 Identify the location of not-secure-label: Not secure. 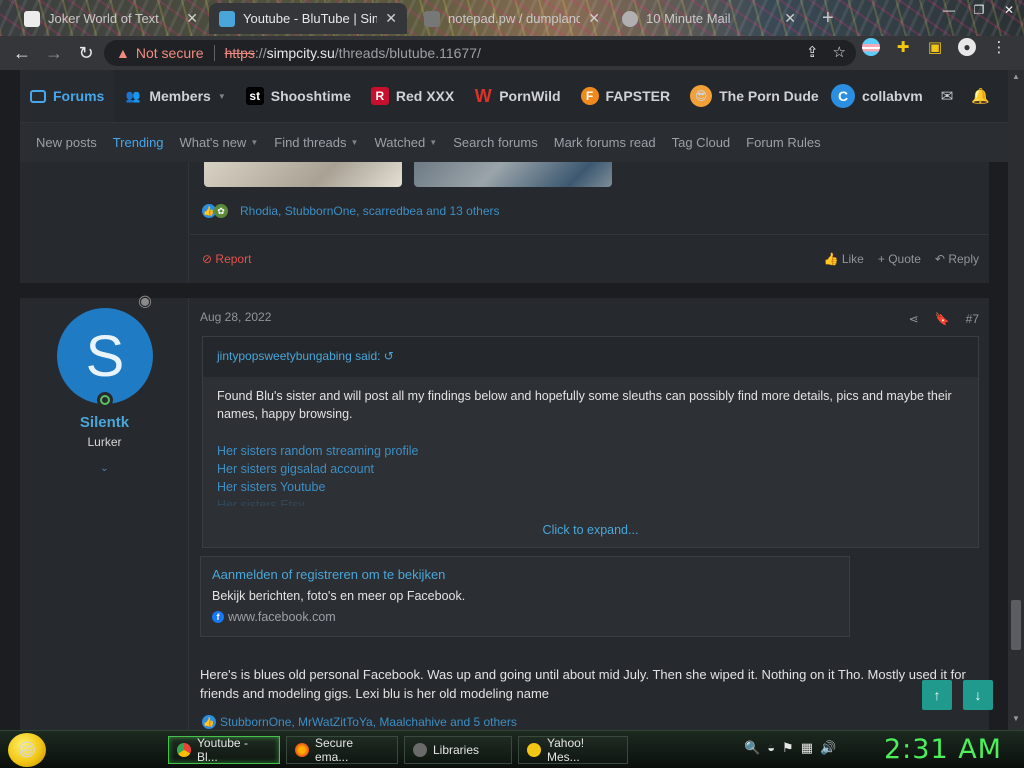
(170, 53).